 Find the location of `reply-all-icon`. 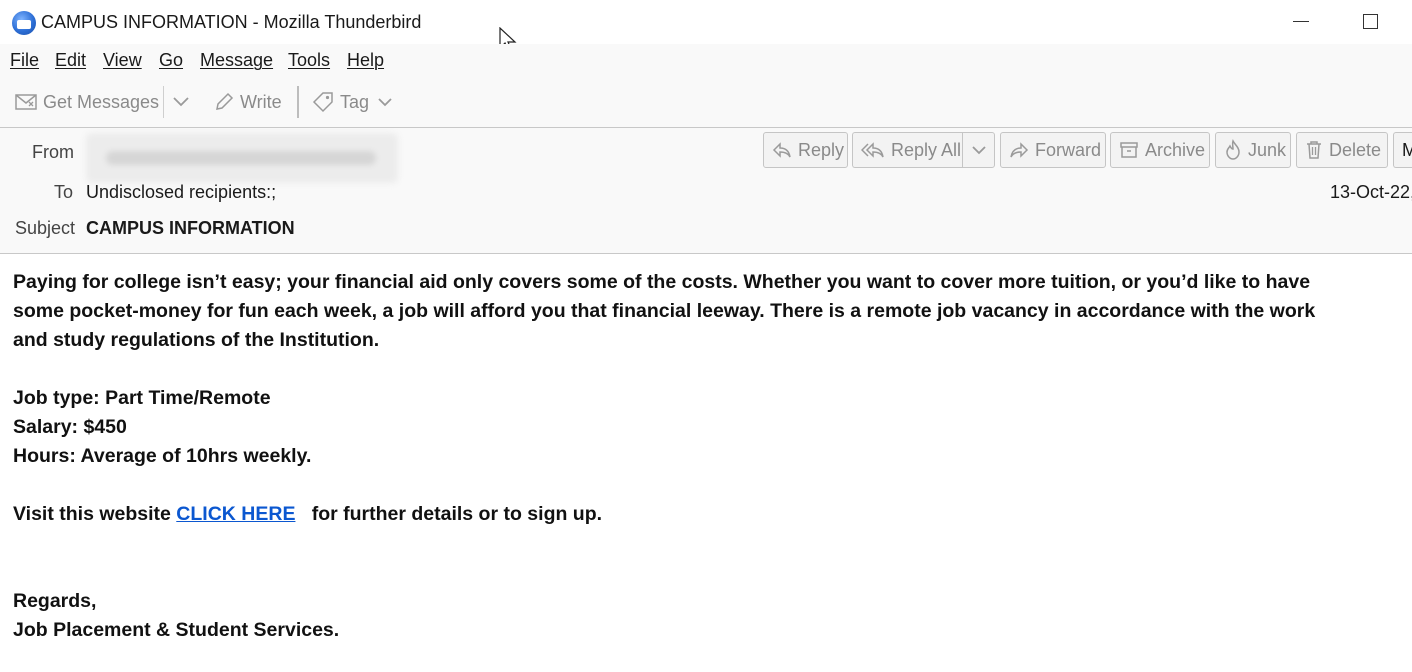

reply-all-icon is located at coordinates (872, 150).